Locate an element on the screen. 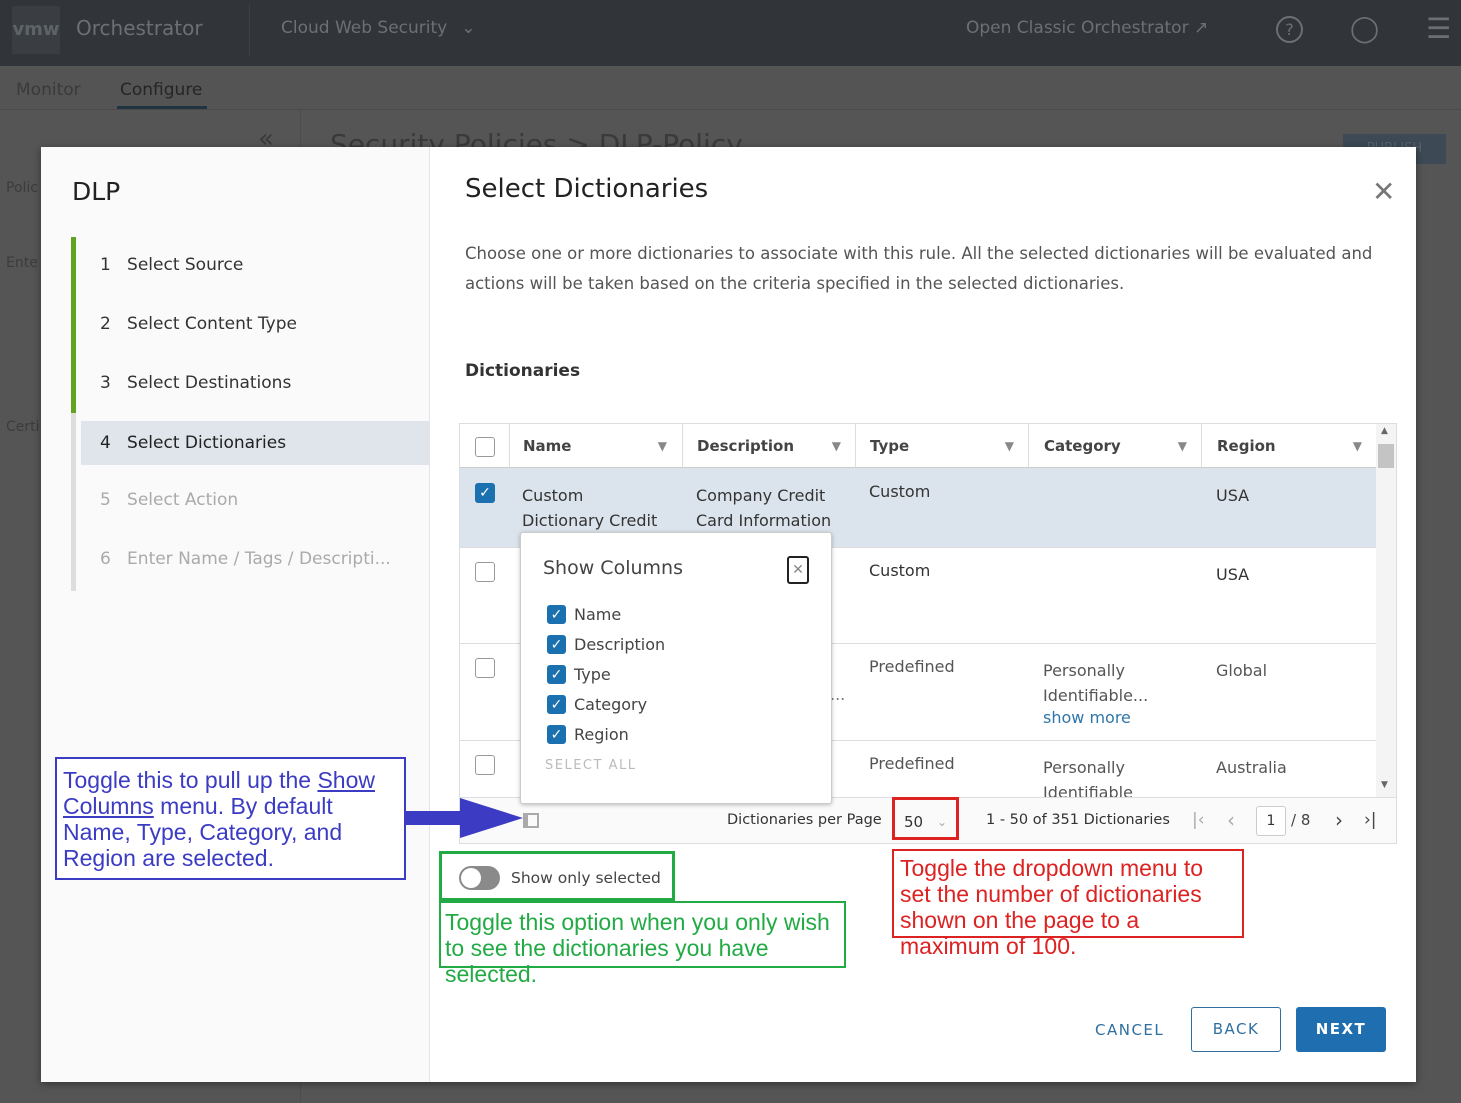  progress-track is located at coordinates (73, 502).